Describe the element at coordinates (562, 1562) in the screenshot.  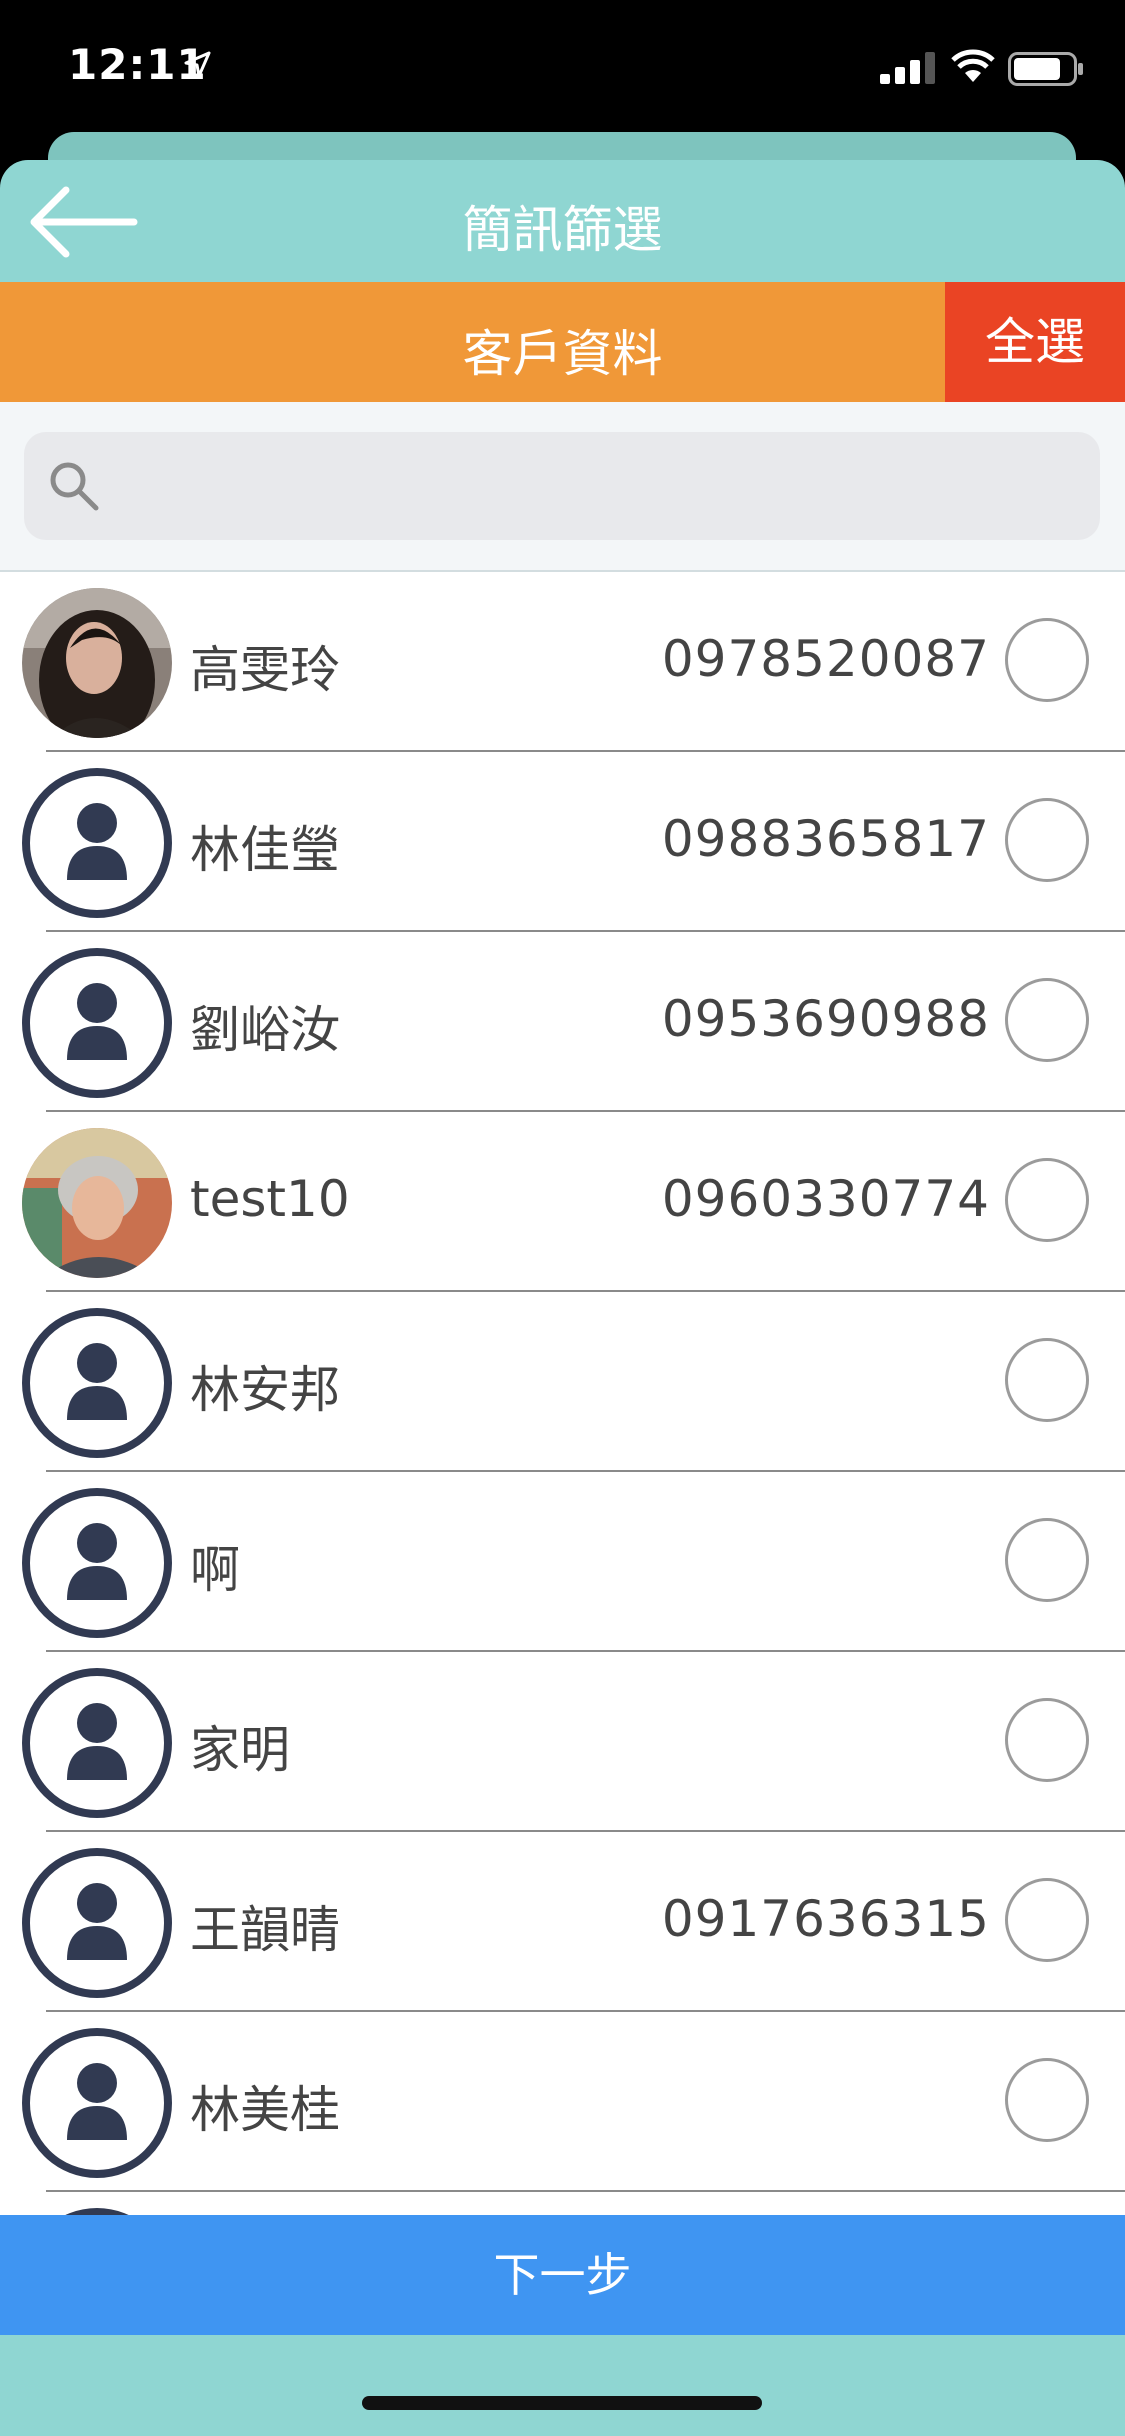
I see `contact-row: 啊` at that location.